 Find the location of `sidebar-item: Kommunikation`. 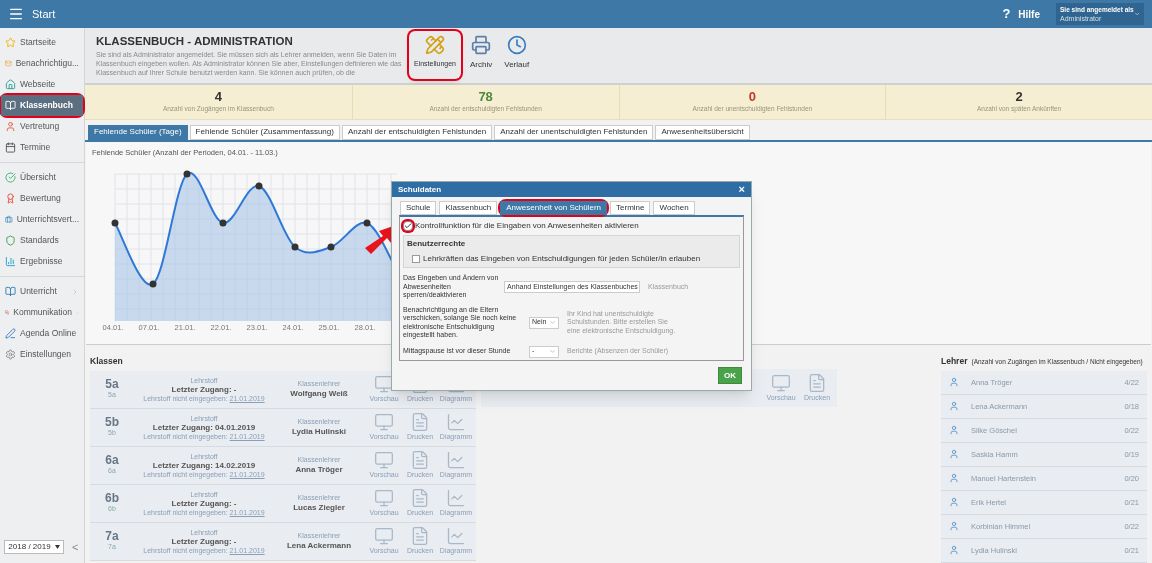

sidebar-item: Kommunikation is located at coordinates (42, 312).